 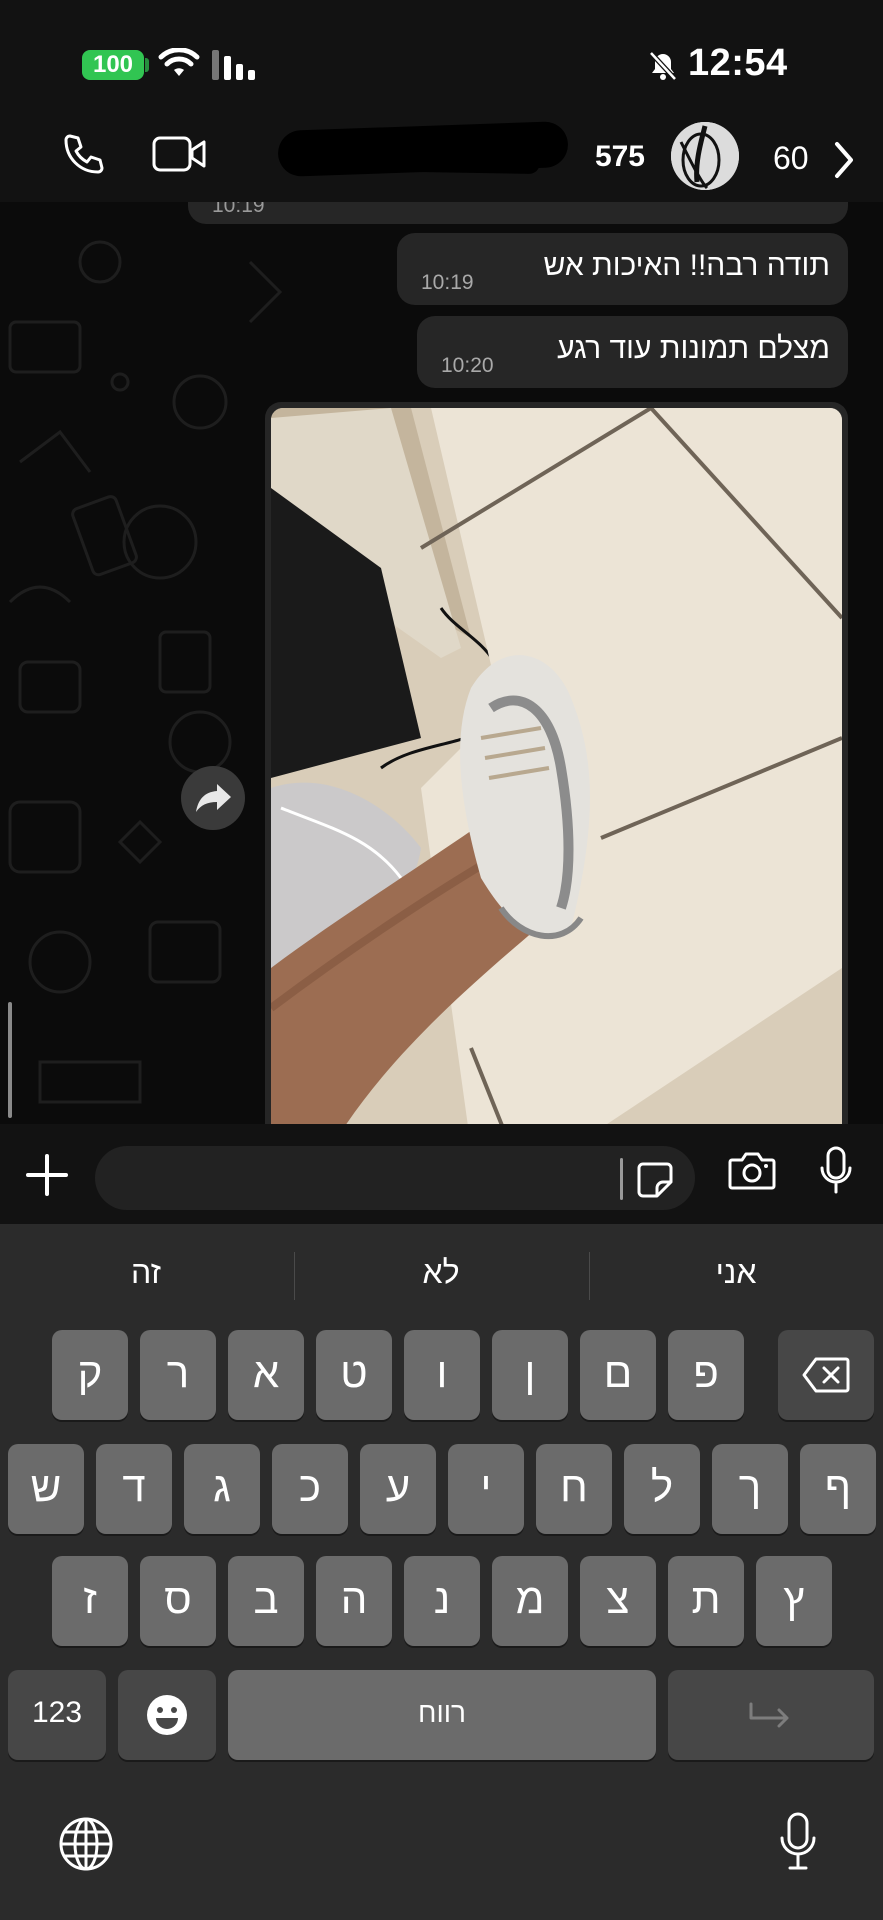 What do you see at coordinates (621, 1179) in the screenshot?
I see `text-caret` at bounding box center [621, 1179].